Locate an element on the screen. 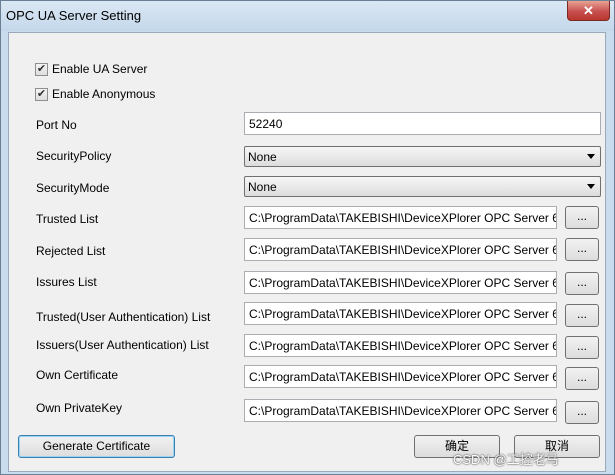 The image size is (615, 475). own-certificate-label: Own Certificate is located at coordinates (77, 375).